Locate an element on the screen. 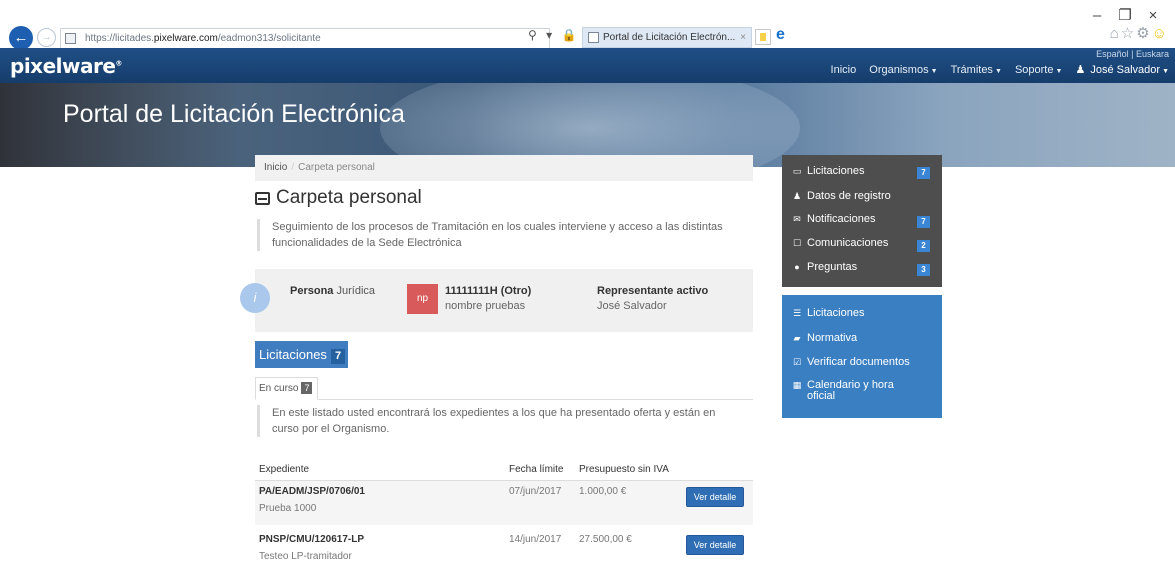 This screenshot has height=571, width=1175. representative-label: Representante activo is located at coordinates (653, 291).